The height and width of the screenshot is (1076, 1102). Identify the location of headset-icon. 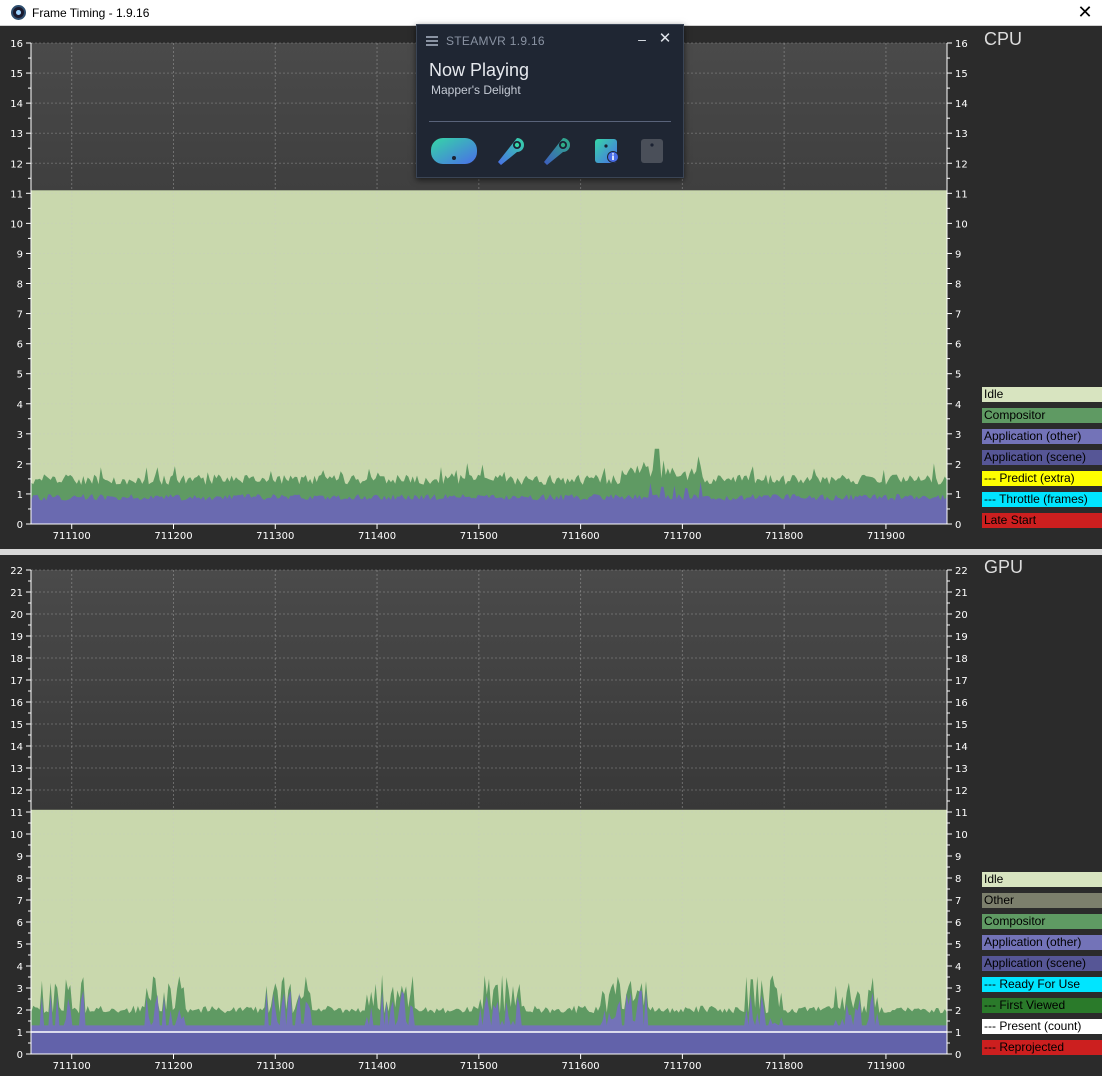
(454, 151).